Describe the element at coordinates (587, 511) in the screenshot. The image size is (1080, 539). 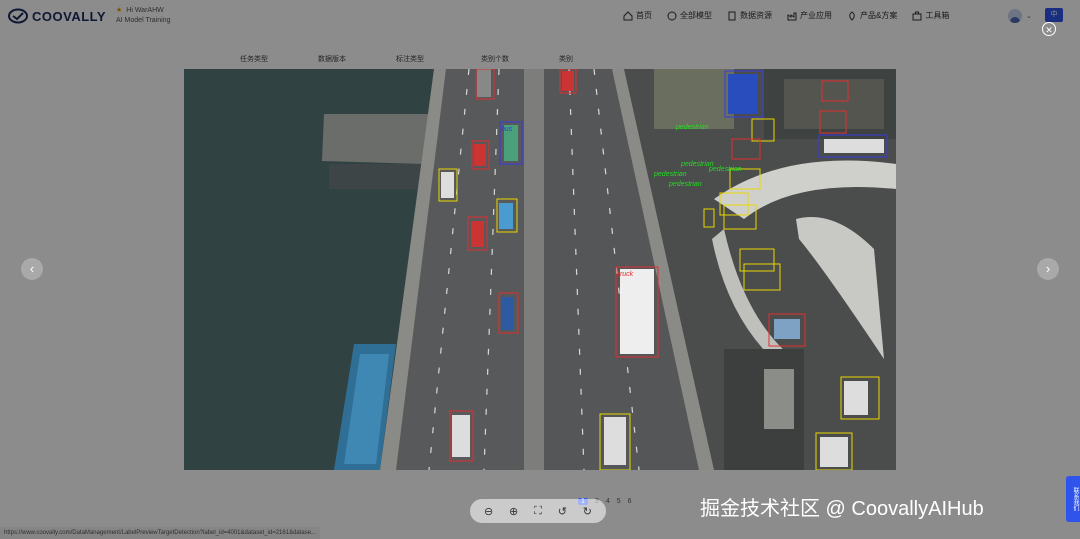
I see `rotate-right-icon: ↻` at that location.